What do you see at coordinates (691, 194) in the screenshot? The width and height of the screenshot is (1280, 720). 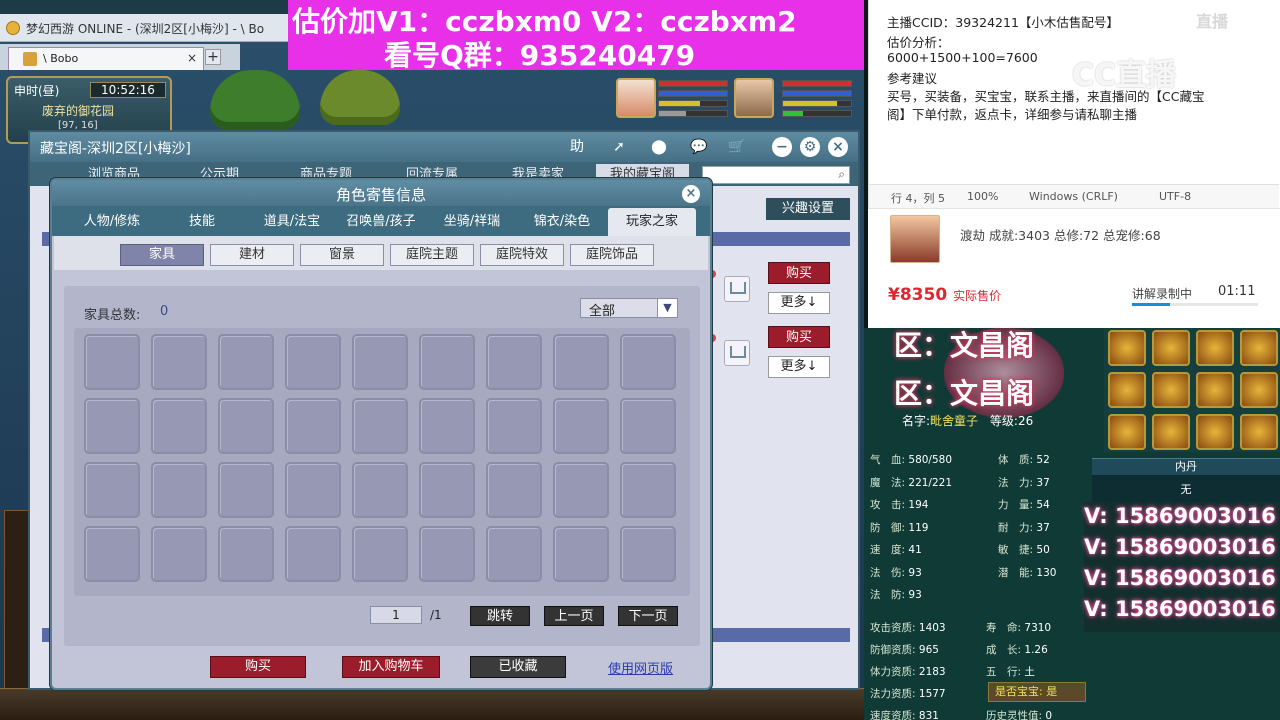 I see `dialog-close-icon: ×` at bounding box center [691, 194].